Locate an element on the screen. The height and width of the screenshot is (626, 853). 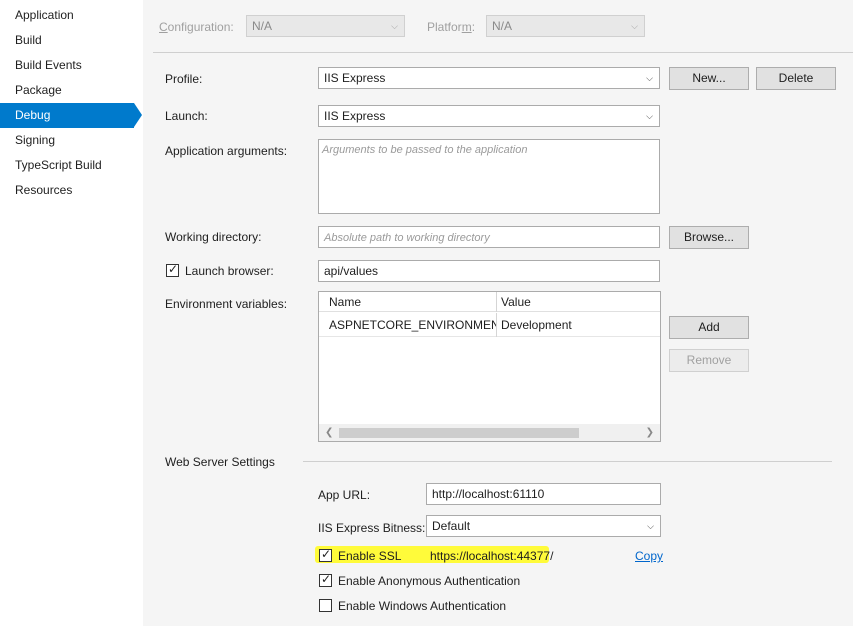
enable-windows-auth-checkbox is located at coordinates (325, 605).